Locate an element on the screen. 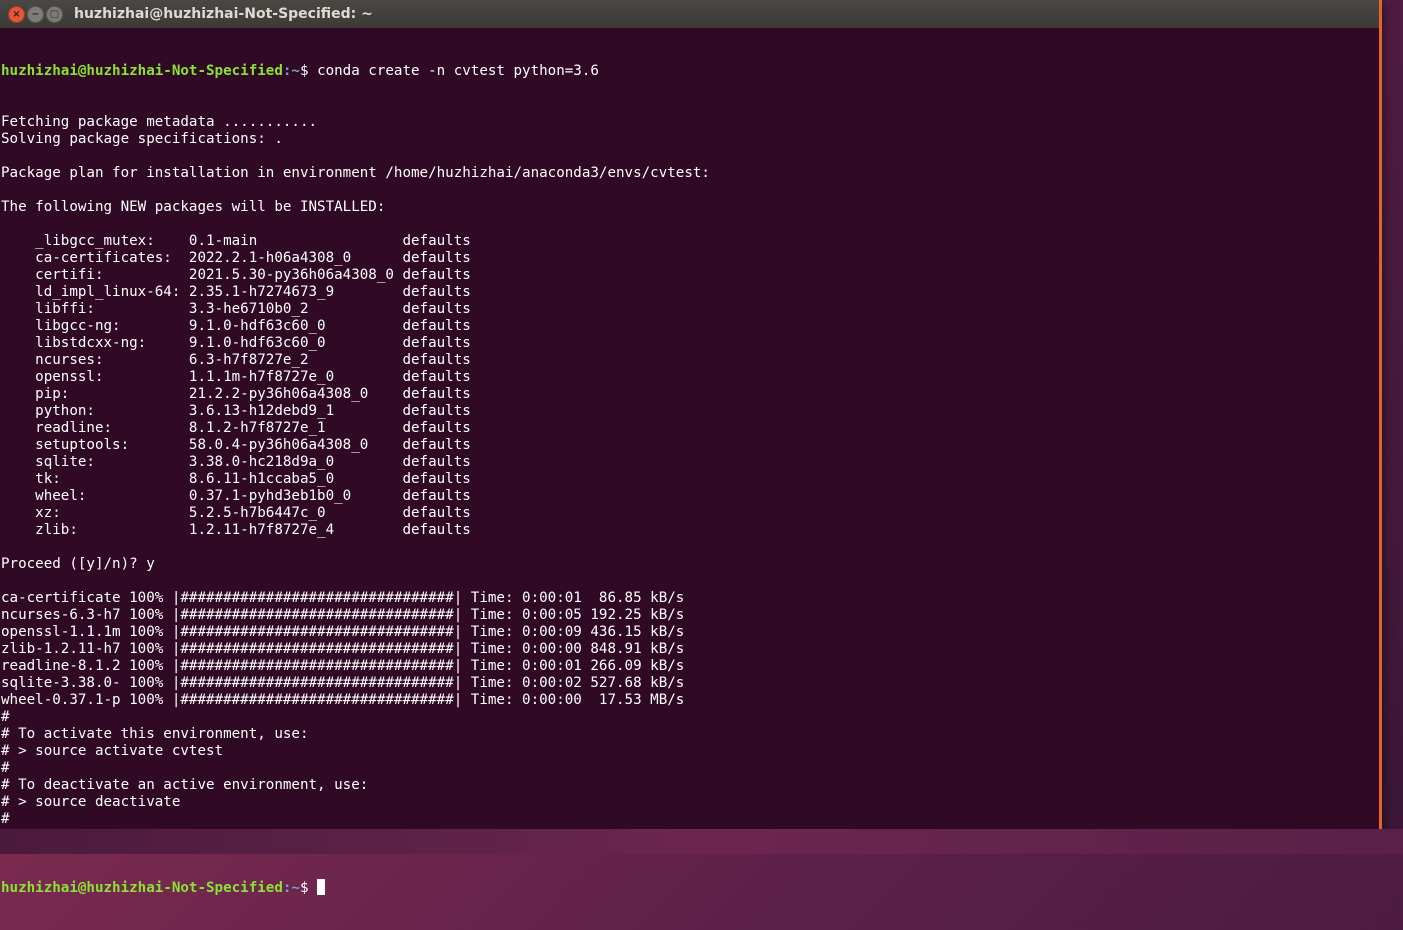 This screenshot has width=1403, height=930. close-window-button: × is located at coordinates (16, 14).